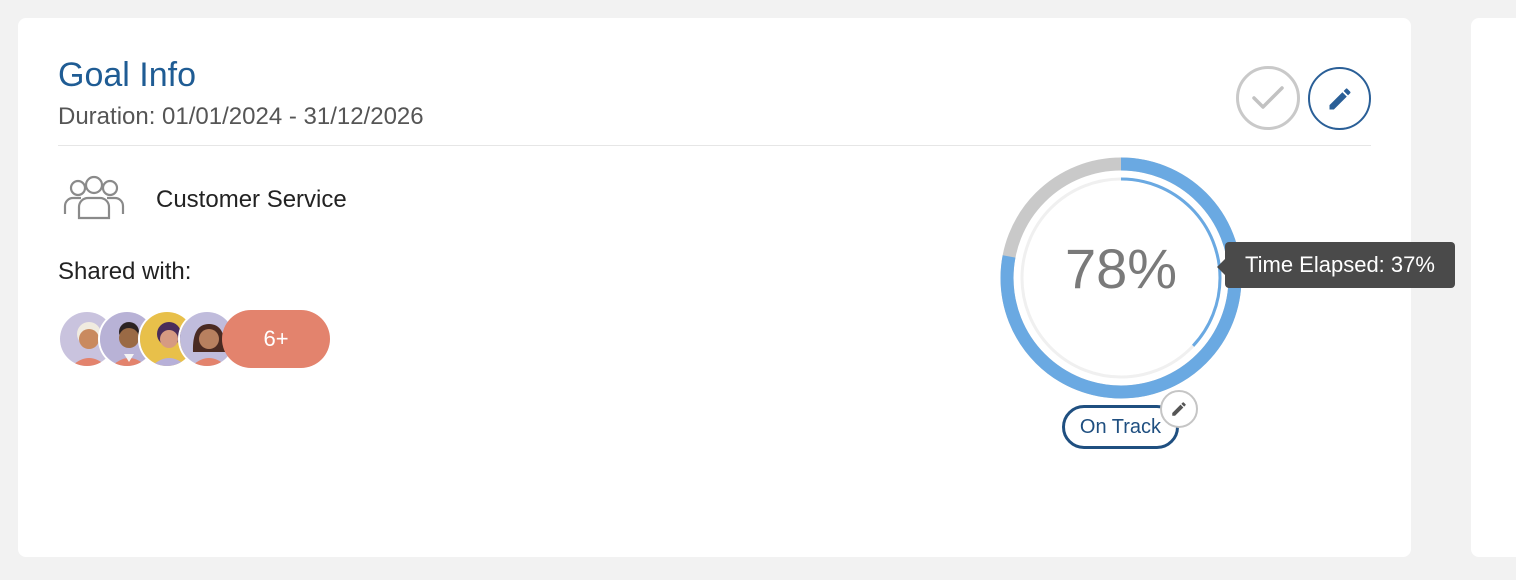 Image resolution: width=1516 pixels, height=580 pixels. I want to click on edit-goal-button, so click(1339, 98).